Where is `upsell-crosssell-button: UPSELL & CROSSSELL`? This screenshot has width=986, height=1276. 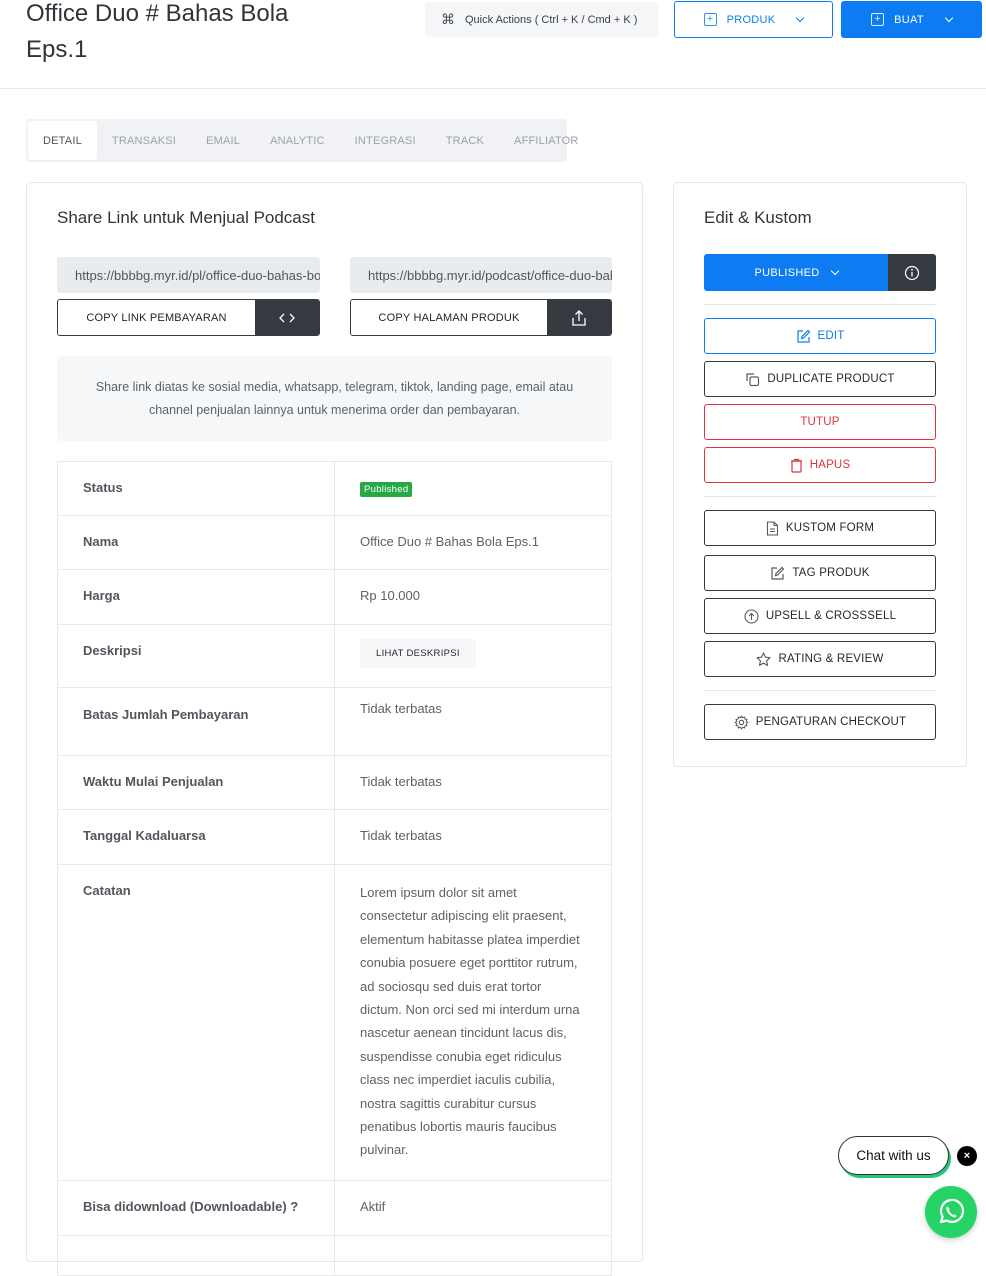
upsell-crosssell-button: UPSELL & CROSSSELL is located at coordinates (820, 616).